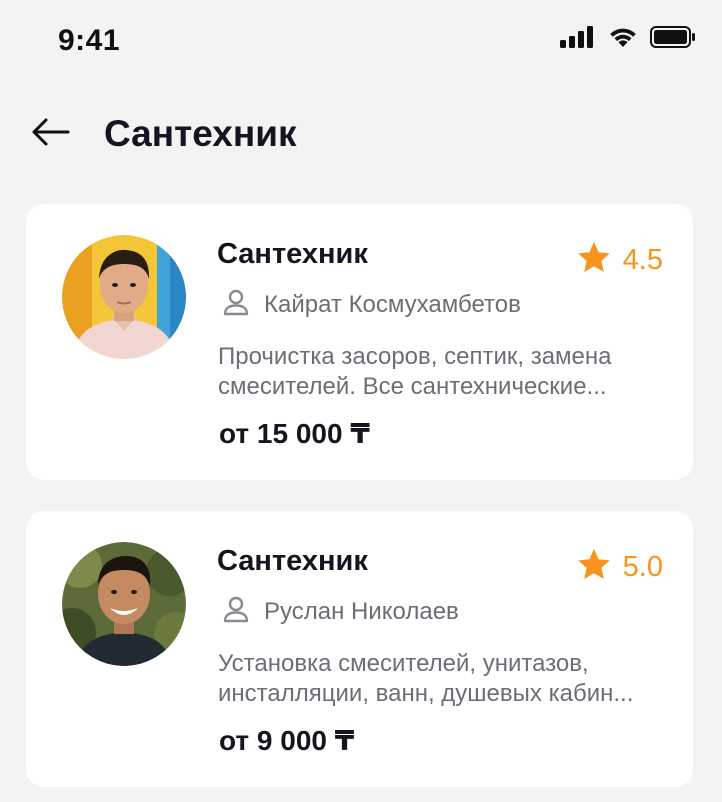 The image size is (722, 802). What do you see at coordinates (642, 566) in the screenshot?
I see `rating-value: 5.0` at bounding box center [642, 566].